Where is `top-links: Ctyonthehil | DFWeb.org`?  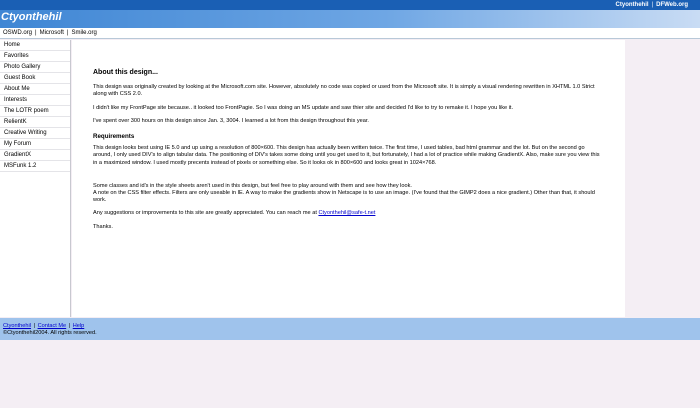 top-links: Ctyonthehil | DFWeb.org is located at coordinates (652, 5).